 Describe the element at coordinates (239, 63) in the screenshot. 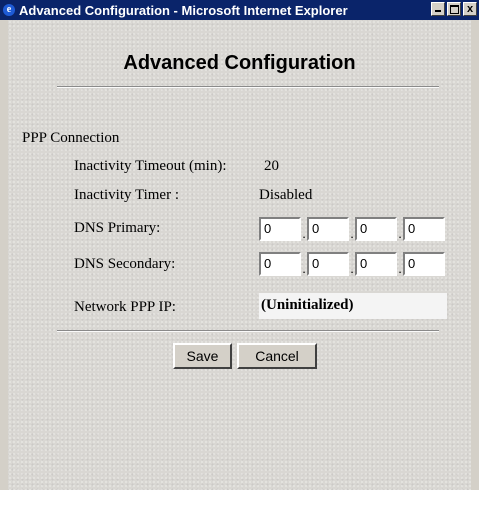

I see `page-title: Advanced Configuration` at that location.